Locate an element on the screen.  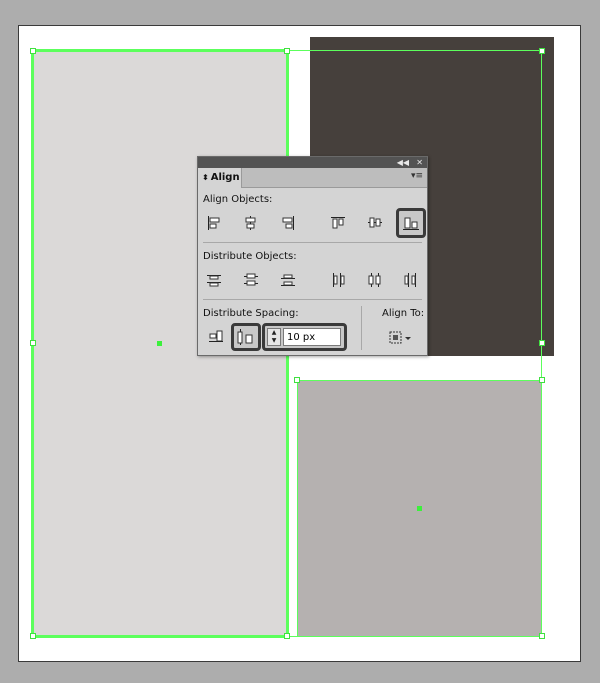
panel-menu-icon: ▾≡ is located at coordinates (417, 176).